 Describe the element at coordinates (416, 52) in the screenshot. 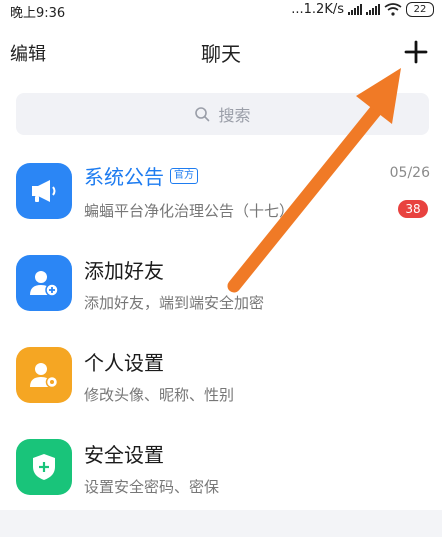

I see `add-plus-icon` at that location.